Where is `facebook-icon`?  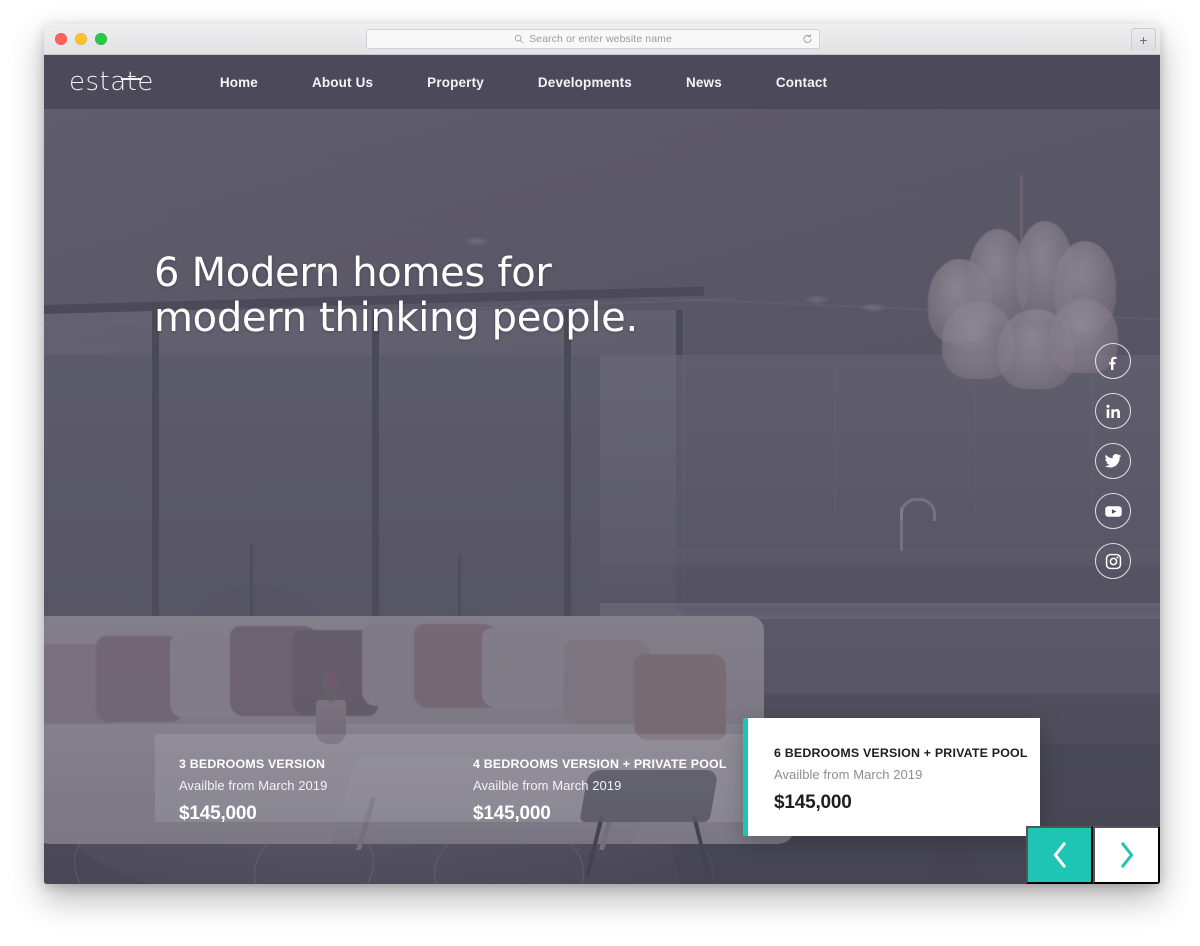 facebook-icon is located at coordinates (1112, 363).